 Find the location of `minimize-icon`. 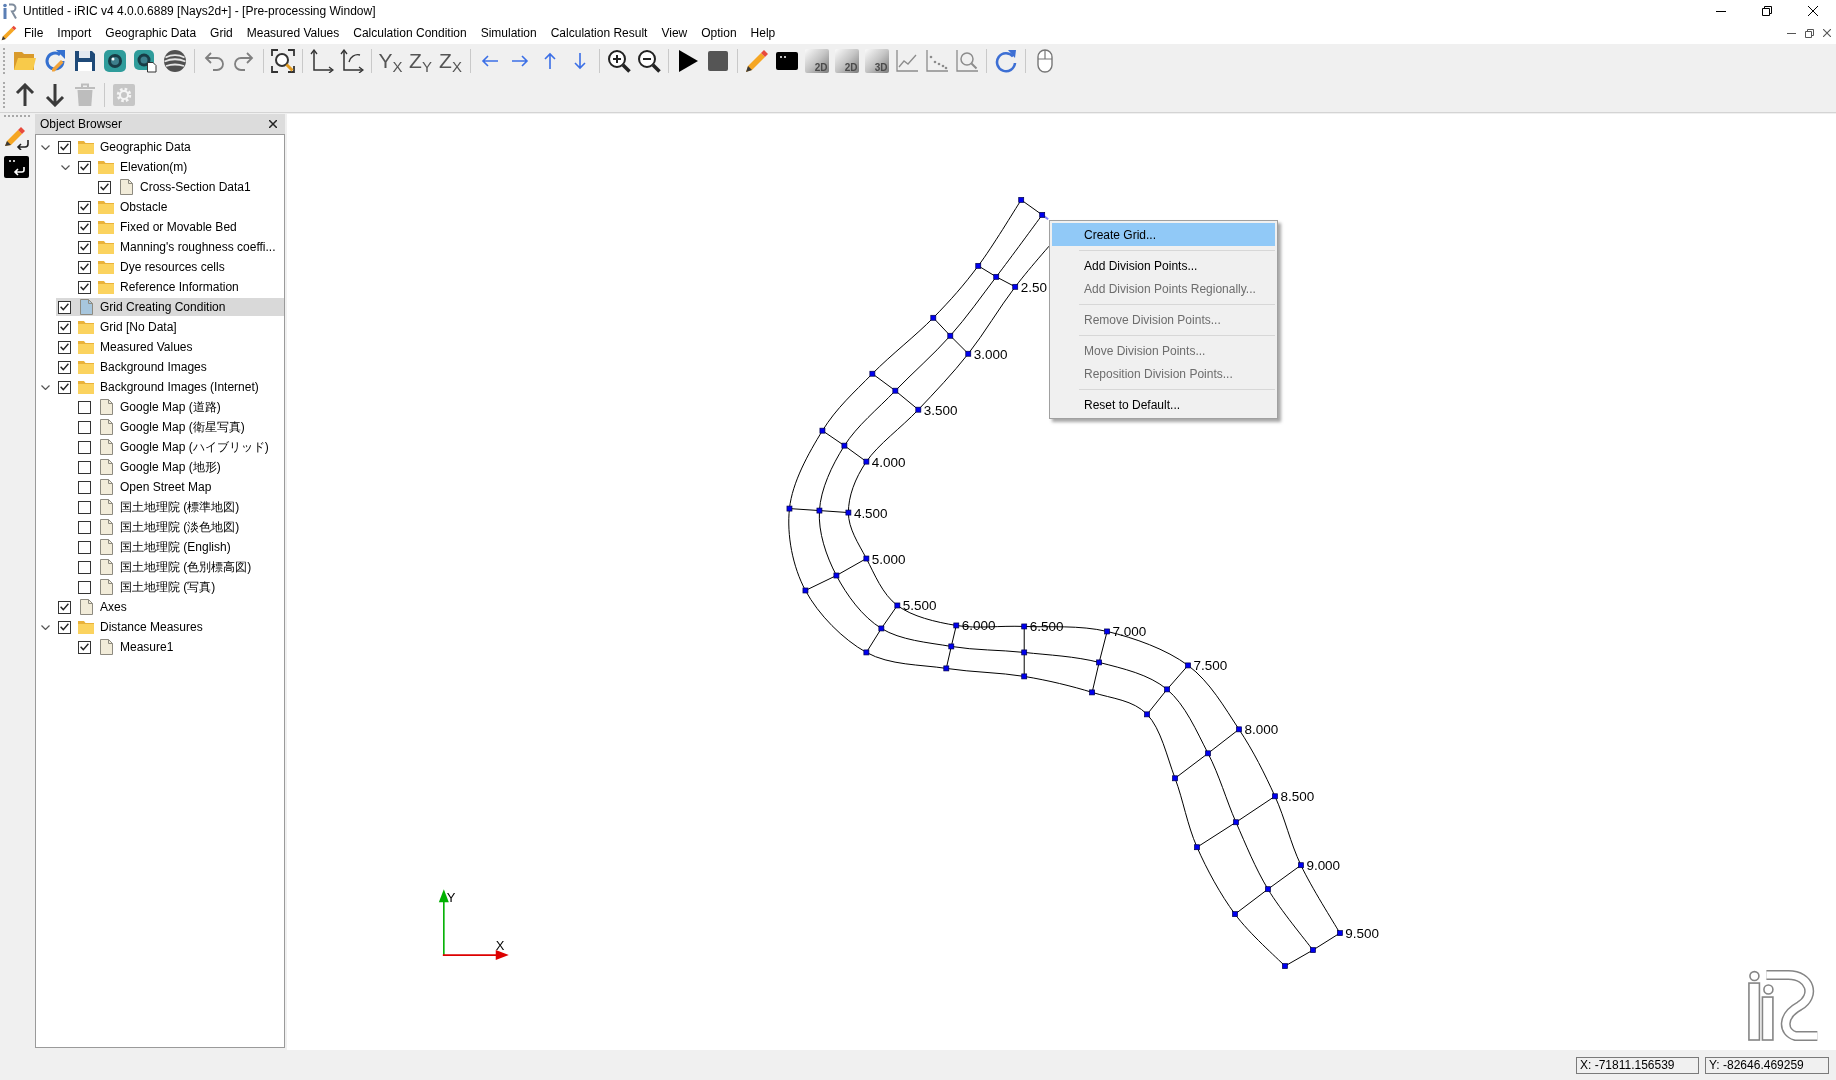

minimize-icon is located at coordinates (1721, 11).